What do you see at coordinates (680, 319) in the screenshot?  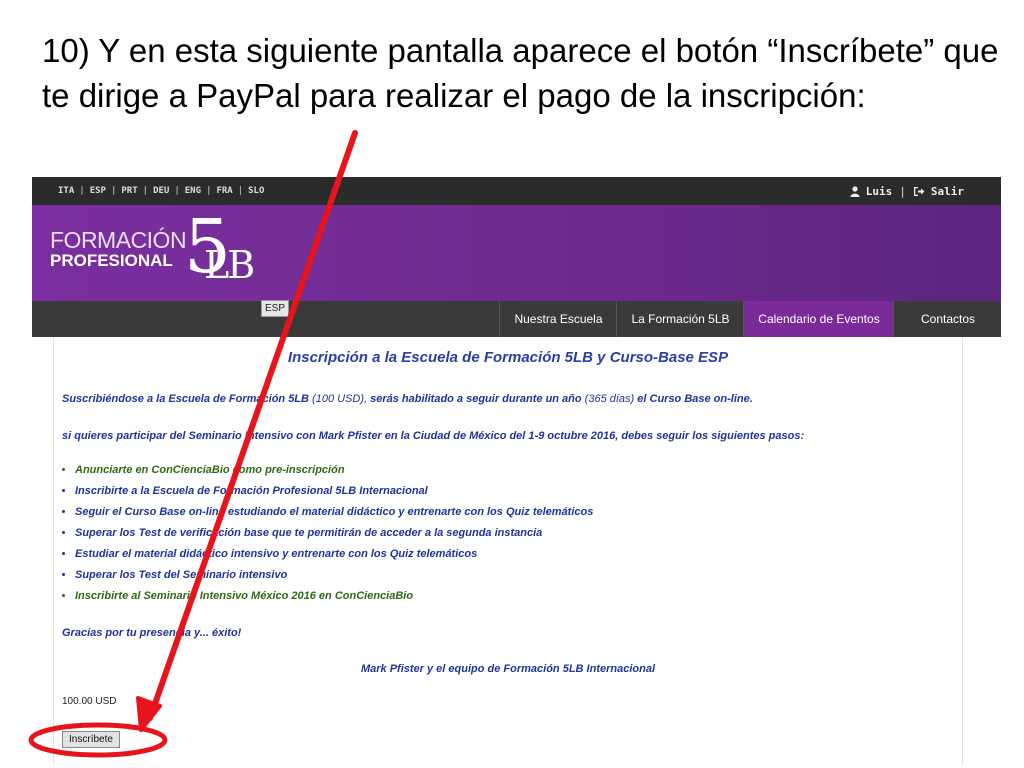 I see `nav-formacion-5lb: La Formación 5LB` at bounding box center [680, 319].